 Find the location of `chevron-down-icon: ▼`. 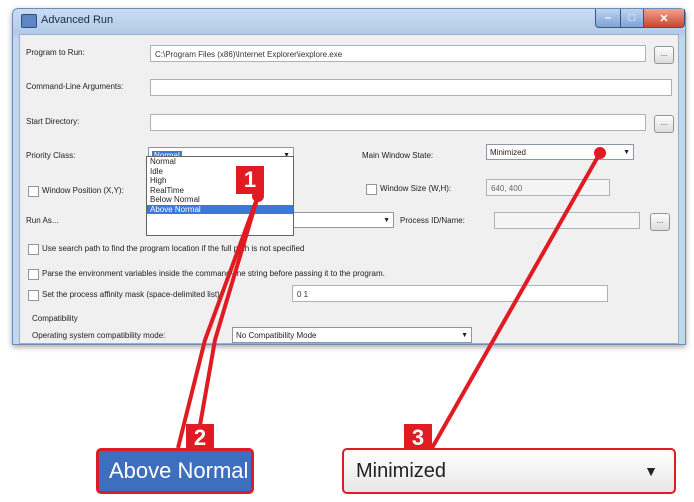

chevron-down-icon: ▼ is located at coordinates (651, 471).